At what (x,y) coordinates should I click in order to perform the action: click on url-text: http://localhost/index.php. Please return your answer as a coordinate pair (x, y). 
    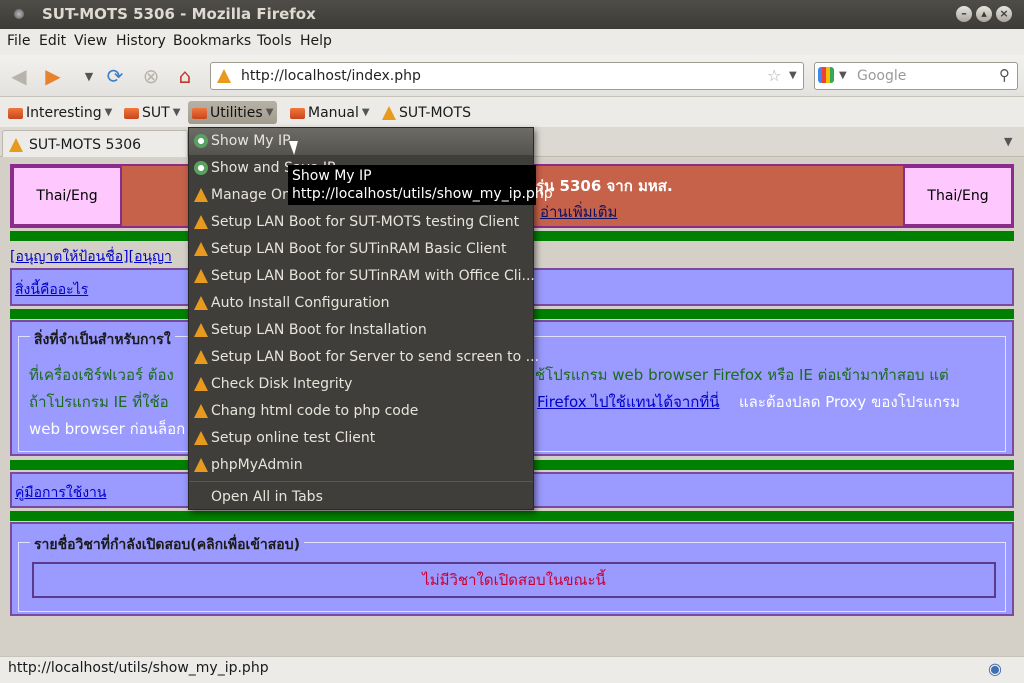
    Looking at the image, I should click on (331, 76).